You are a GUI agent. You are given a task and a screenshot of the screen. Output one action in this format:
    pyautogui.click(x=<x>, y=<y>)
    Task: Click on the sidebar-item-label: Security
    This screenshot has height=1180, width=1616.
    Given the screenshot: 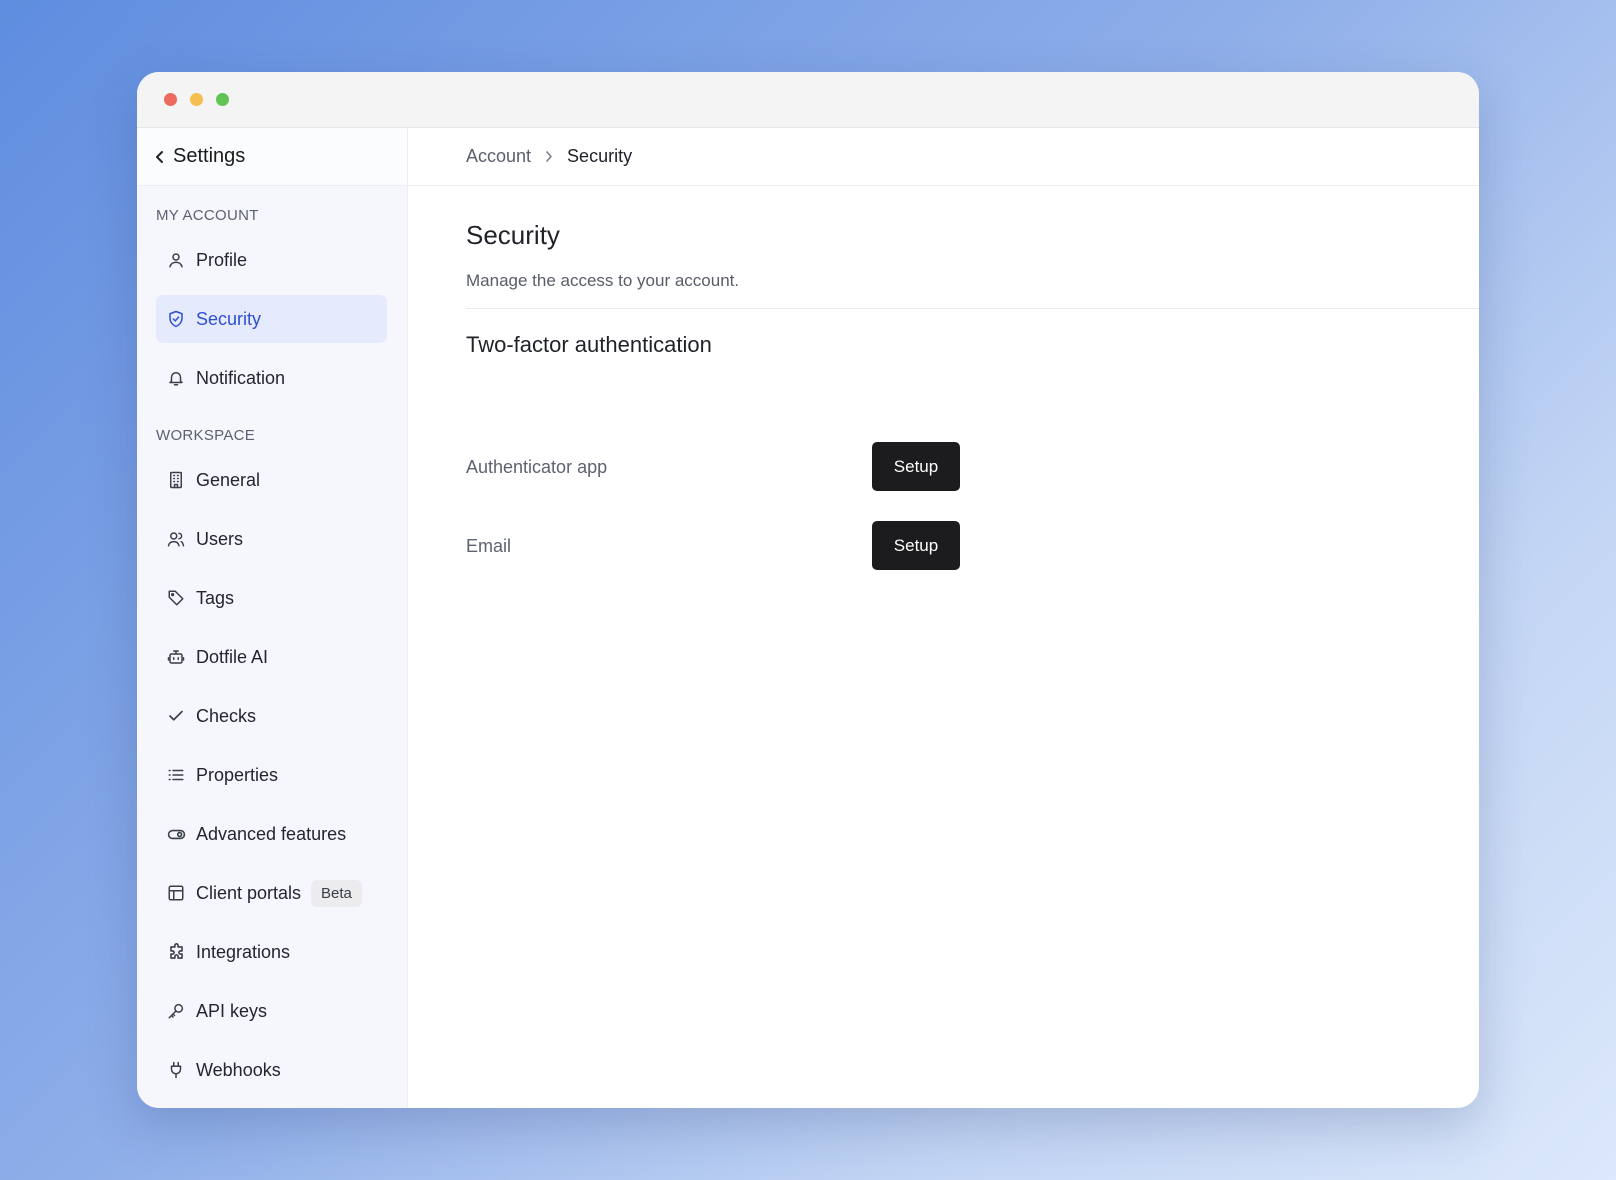 What is the action you would take?
    pyautogui.click(x=229, y=318)
    